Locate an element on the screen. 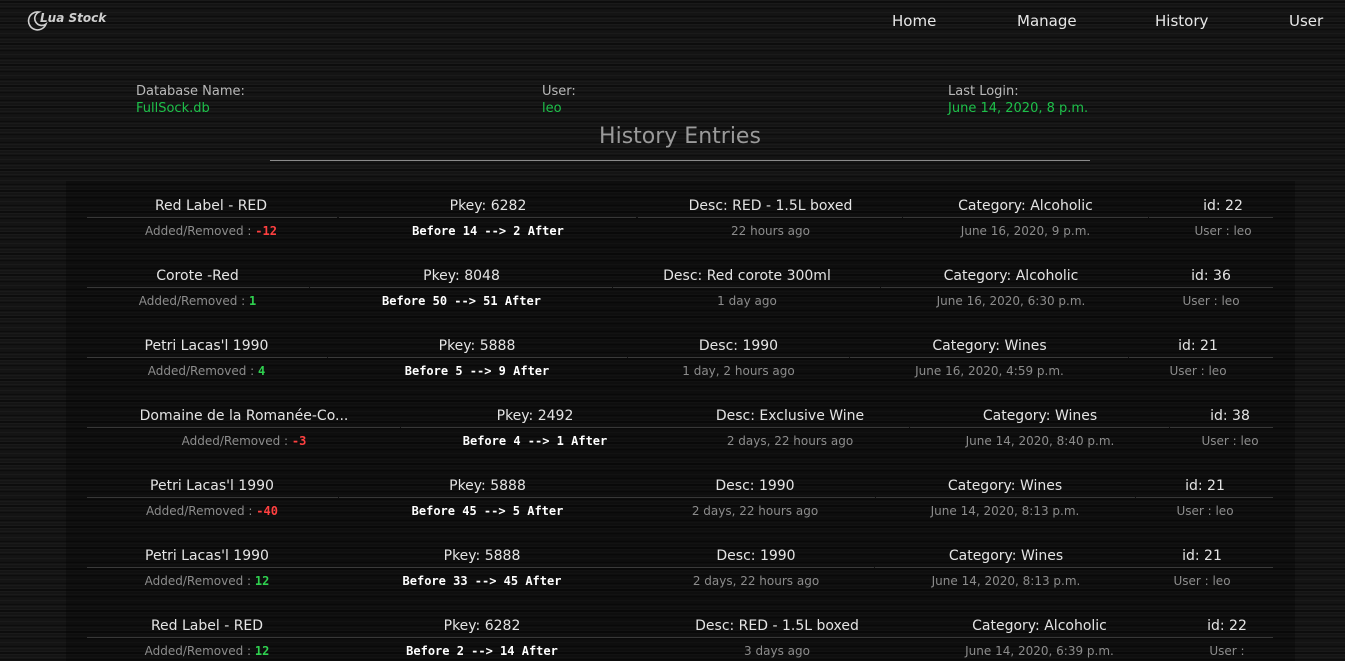 Image resolution: width=1345 pixels, height=661 pixels. user-label: User: is located at coordinates (559, 91).